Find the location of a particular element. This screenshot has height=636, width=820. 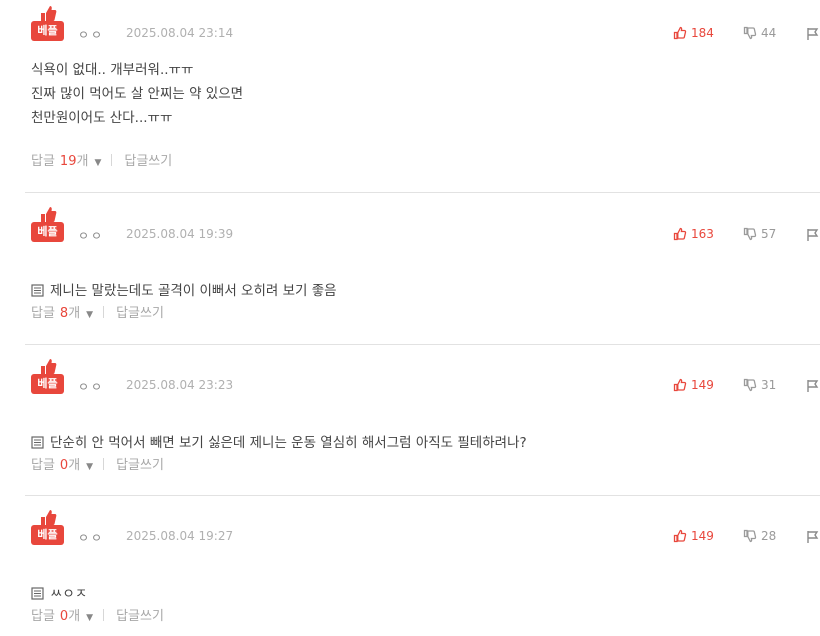

comment-date: 2025.08.04 19:39 is located at coordinates (180, 234).